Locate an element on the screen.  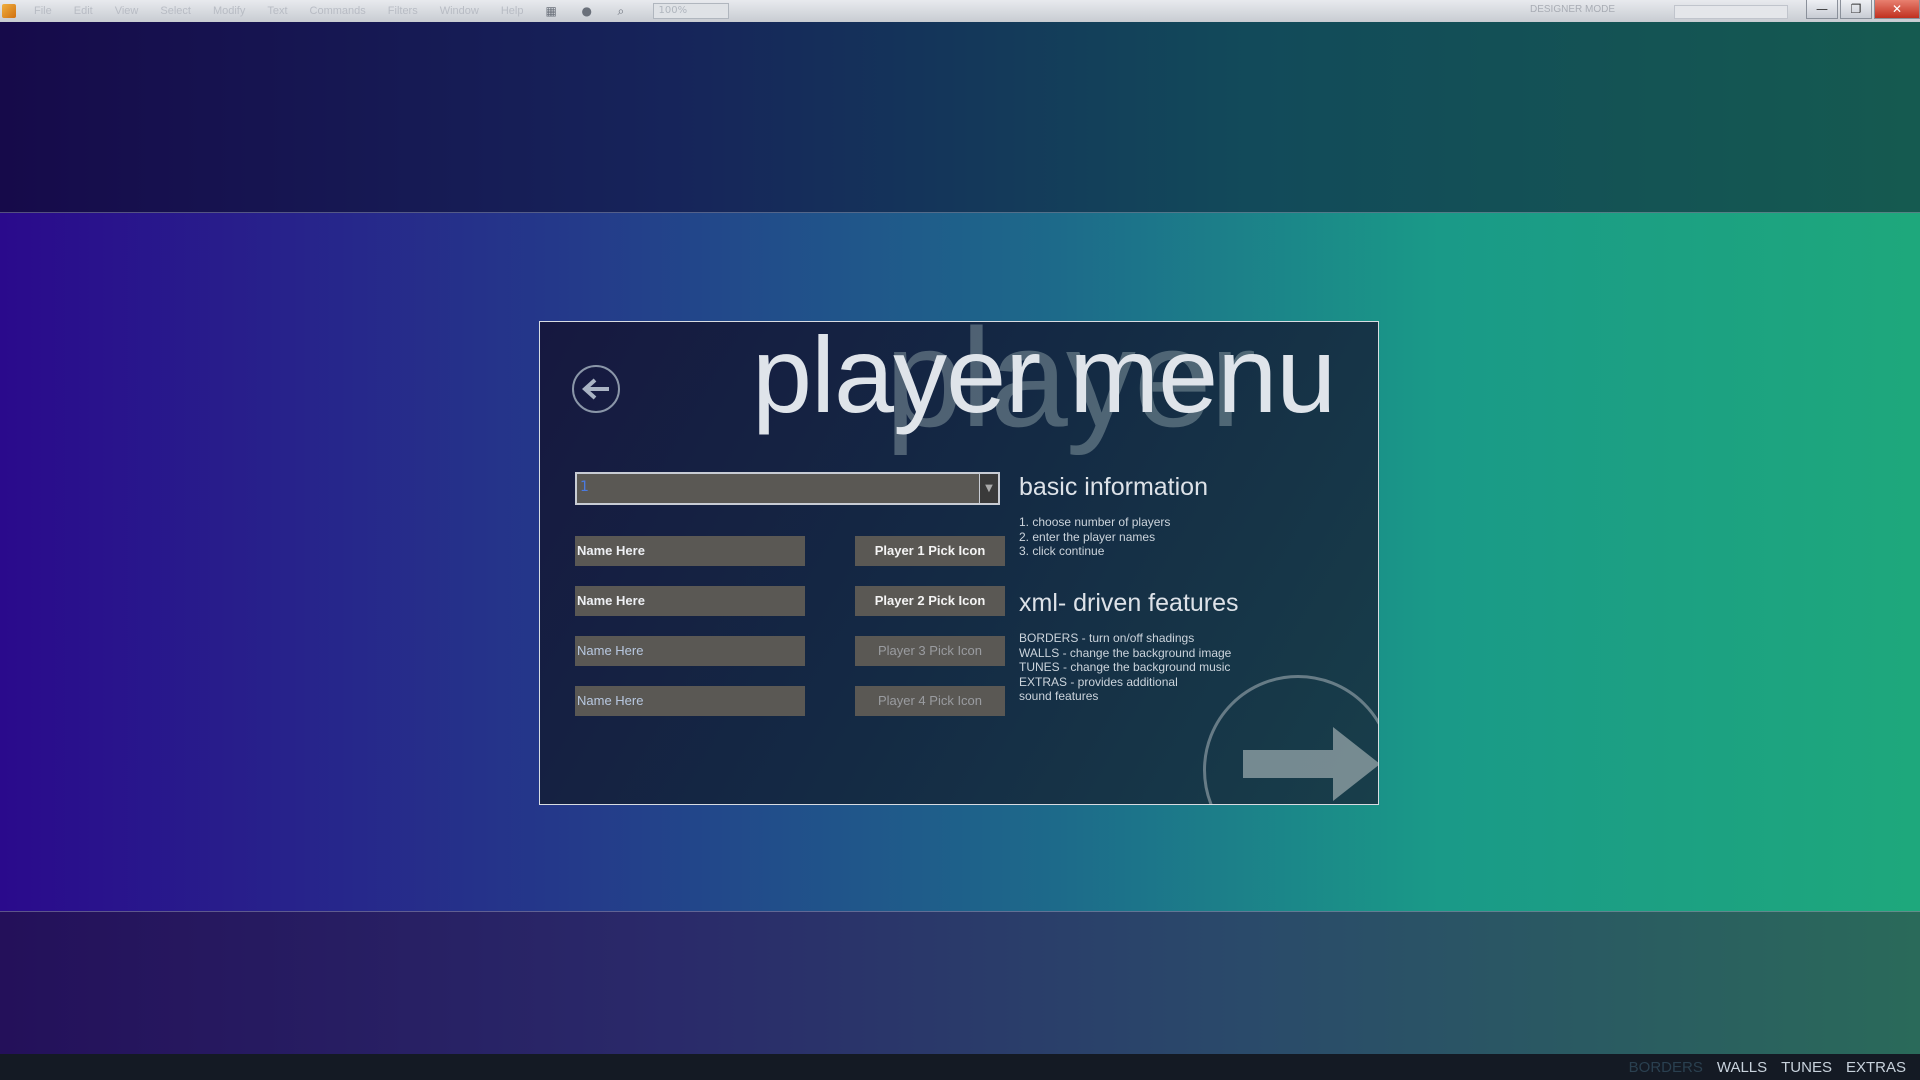
player1-pick-icon-button: Player 1 Pick Icon is located at coordinates (930, 551).